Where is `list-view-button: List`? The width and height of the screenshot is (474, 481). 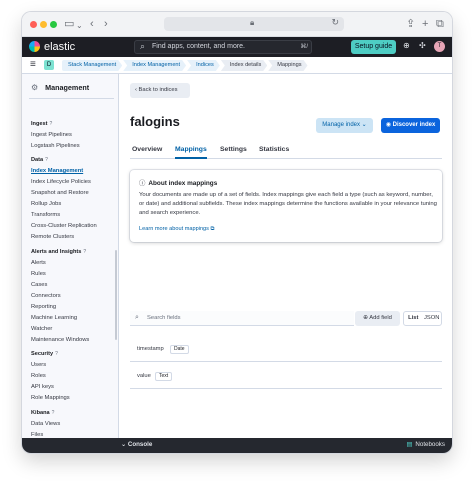
list-view-button: List is located at coordinates (413, 318).